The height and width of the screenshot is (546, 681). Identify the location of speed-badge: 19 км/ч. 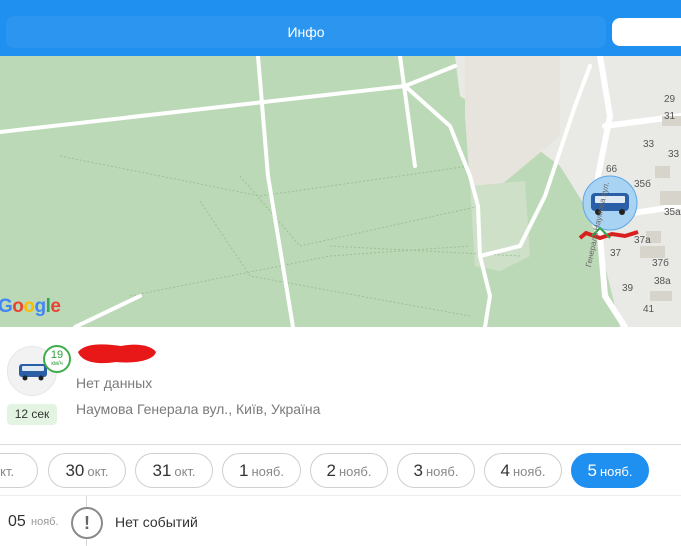
(57, 359).